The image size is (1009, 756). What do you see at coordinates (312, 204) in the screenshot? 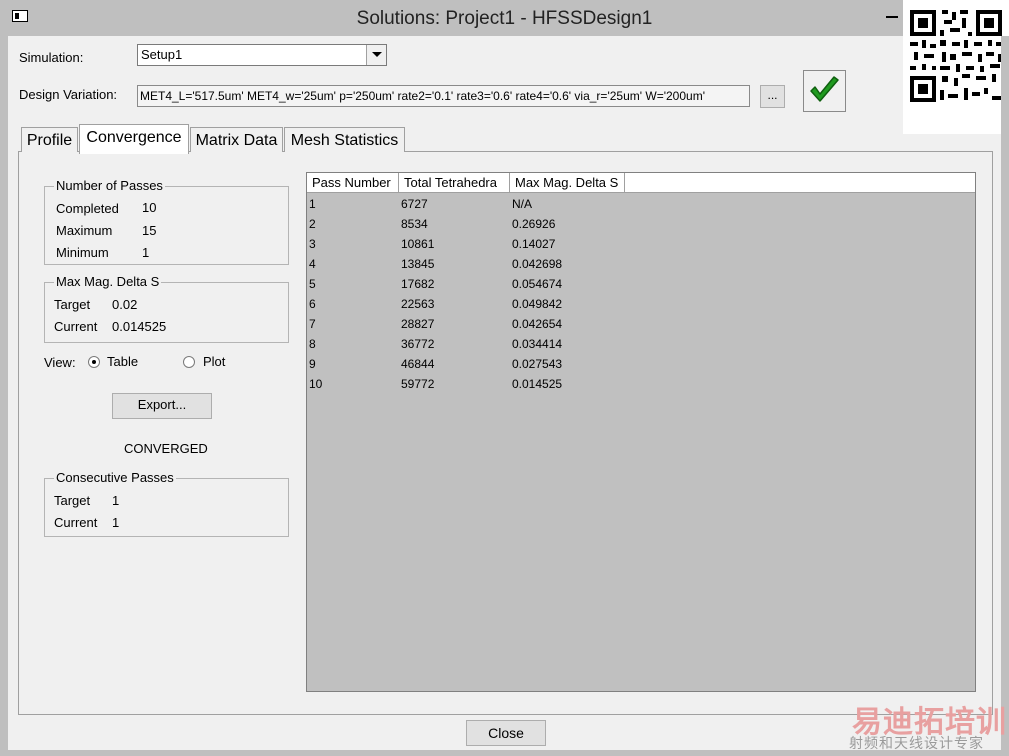
I see `pass-number-cell: 1` at bounding box center [312, 204].